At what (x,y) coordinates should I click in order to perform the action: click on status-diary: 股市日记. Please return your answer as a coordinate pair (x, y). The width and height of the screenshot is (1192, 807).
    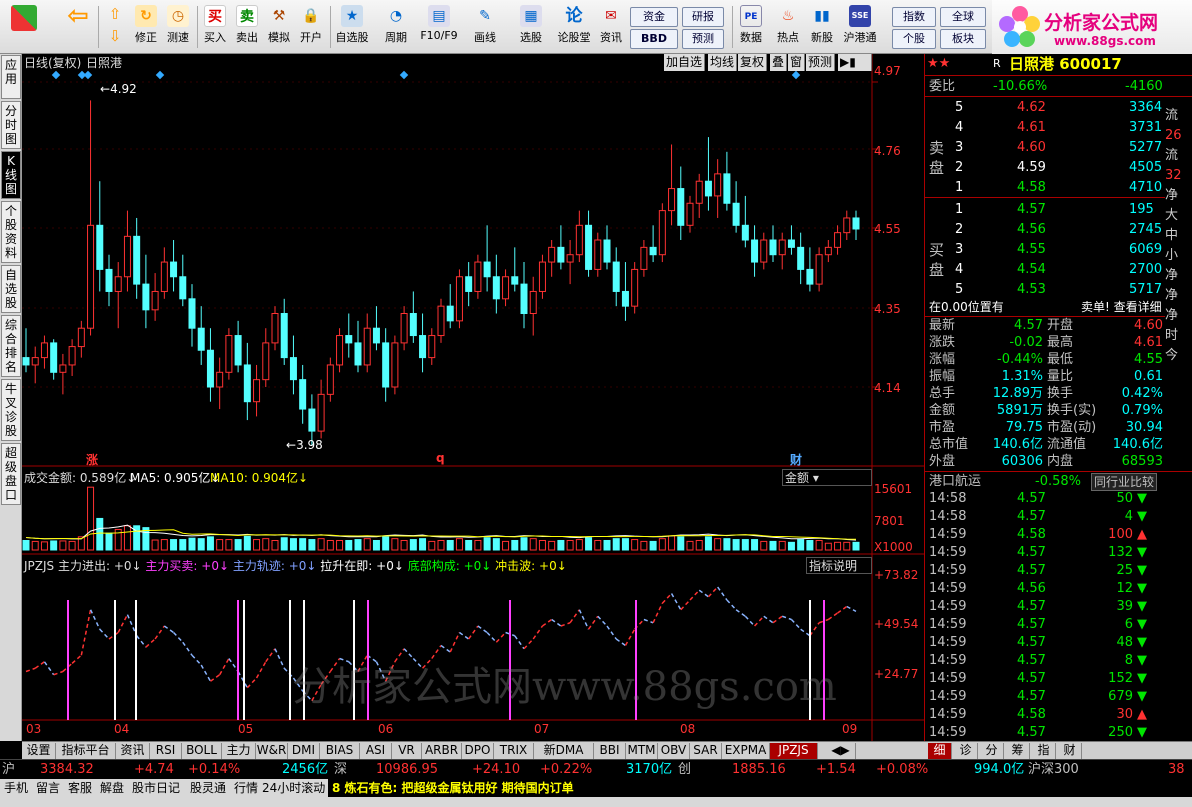
    Looking at the image, I should click on (156, 788).